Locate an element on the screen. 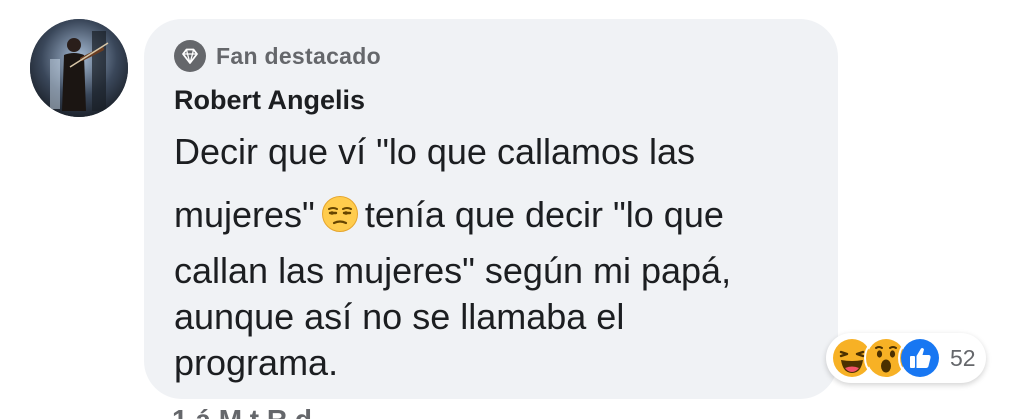 Image resolution: width=1024 pixels, height=419 pixels. avatar is located at coordinates (79, 68).